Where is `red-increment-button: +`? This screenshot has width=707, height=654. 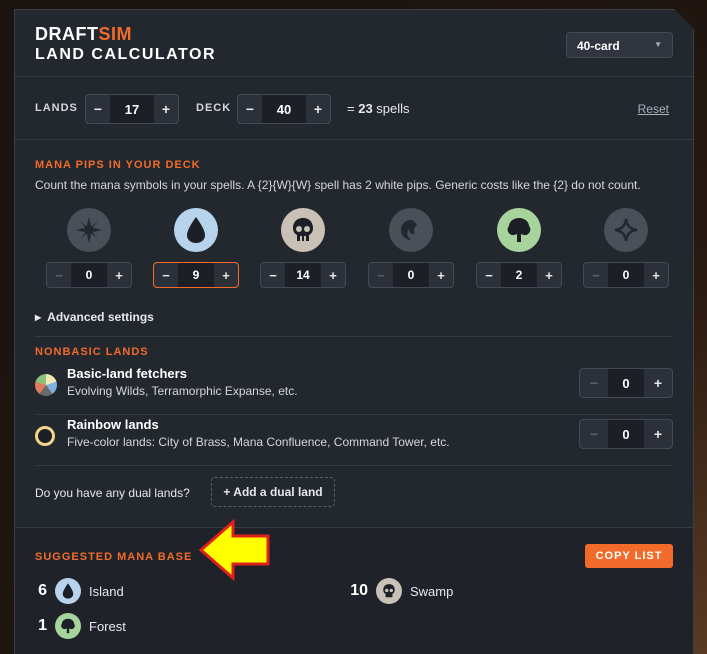
red-increment-button: + is located at coordinates (441, 275).